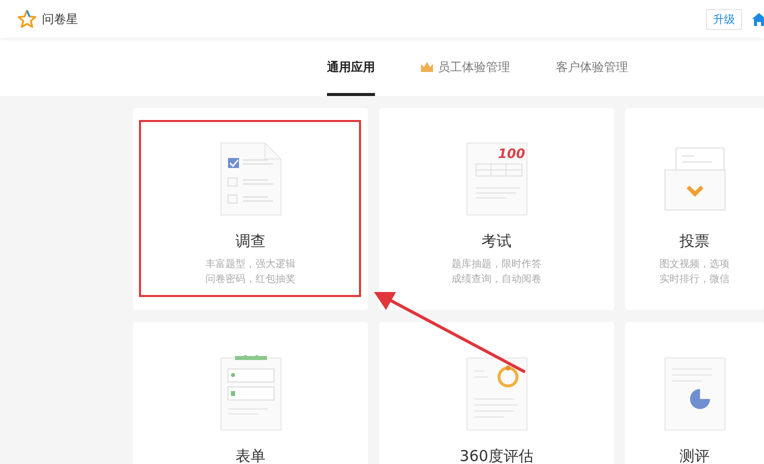  I want to click on card-description: 问卷密码，红包抽奖, so click(251, 279).